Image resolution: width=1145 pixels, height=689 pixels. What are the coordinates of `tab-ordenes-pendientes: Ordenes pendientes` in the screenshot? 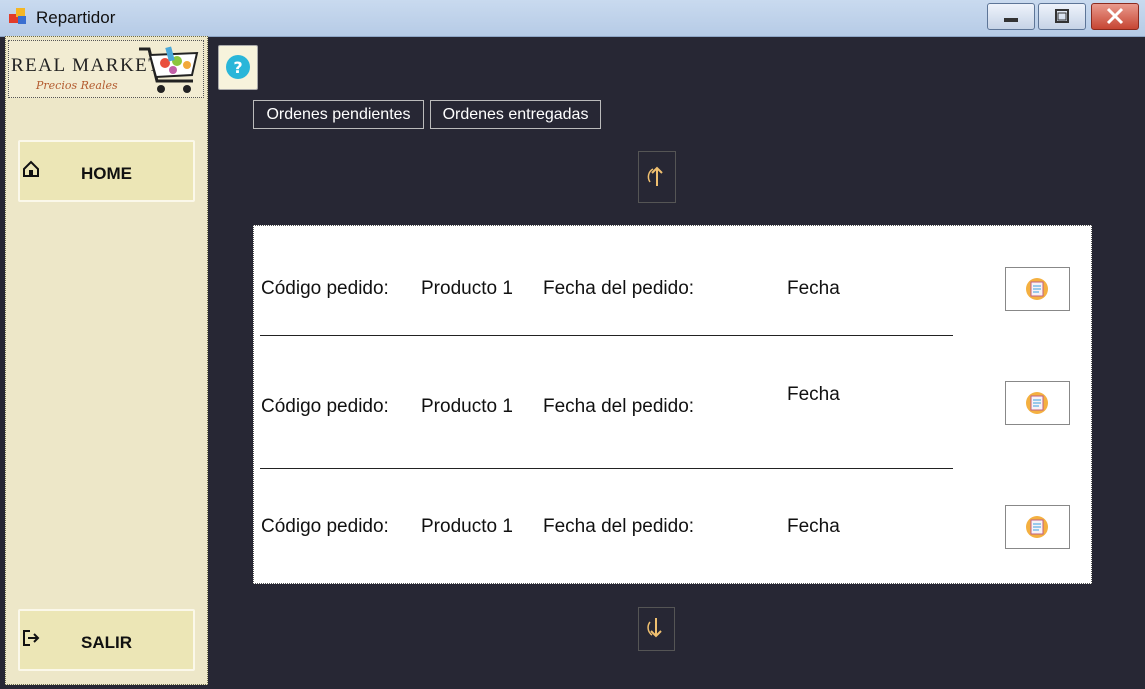 It's located at (338, 114).